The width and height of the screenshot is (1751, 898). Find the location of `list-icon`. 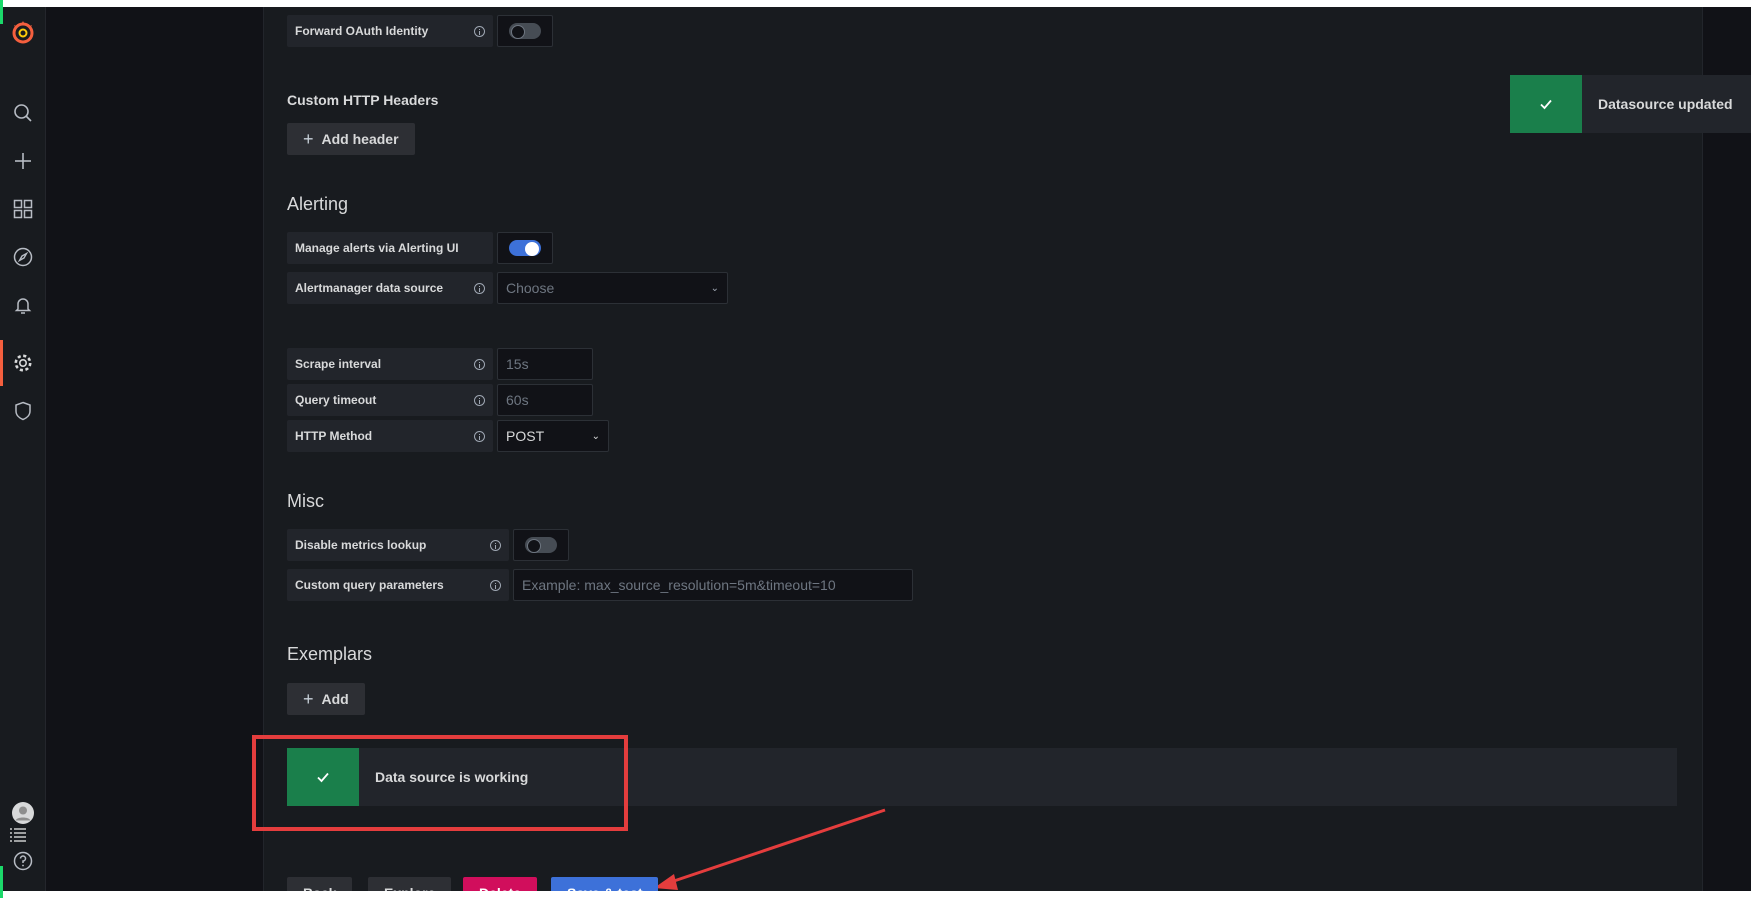

list-icon is located at coordinates (18, 835).